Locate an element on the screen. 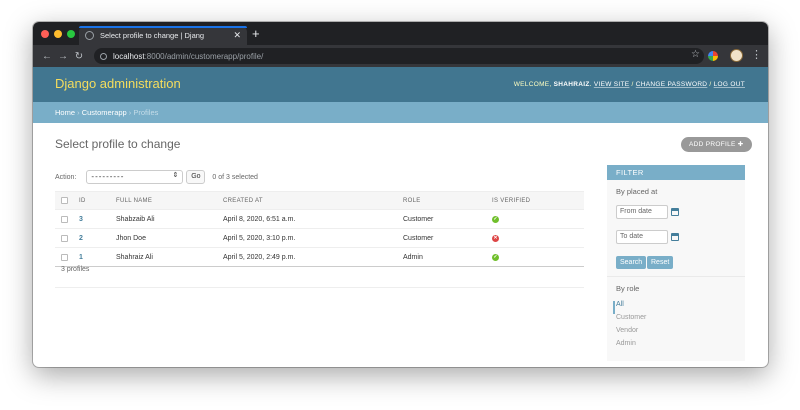  verified-cell: ✕ is located at coordinates (538, 238).